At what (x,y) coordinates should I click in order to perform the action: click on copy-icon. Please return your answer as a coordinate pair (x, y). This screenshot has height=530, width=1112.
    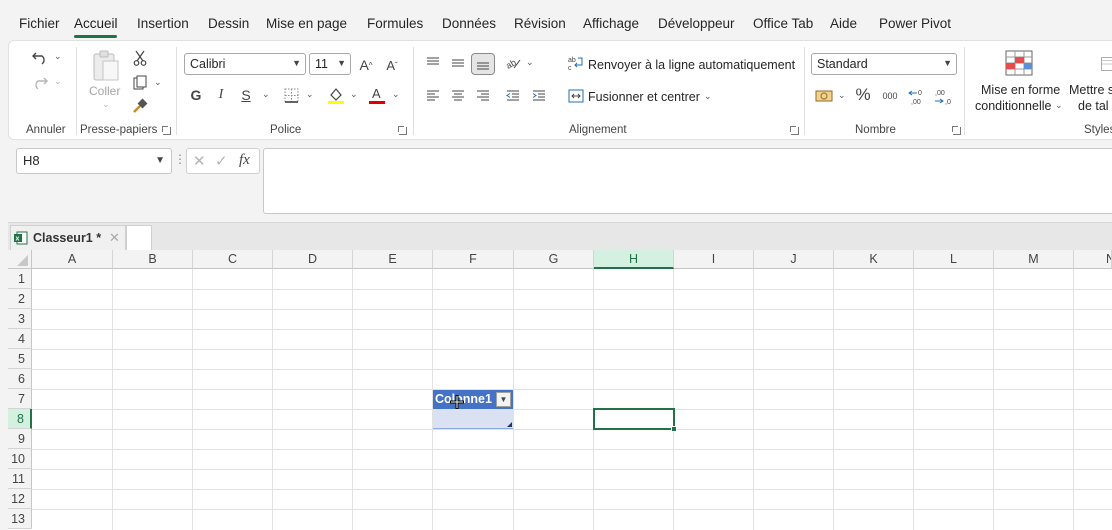
    Looking at the image, I should click on (140, 82).